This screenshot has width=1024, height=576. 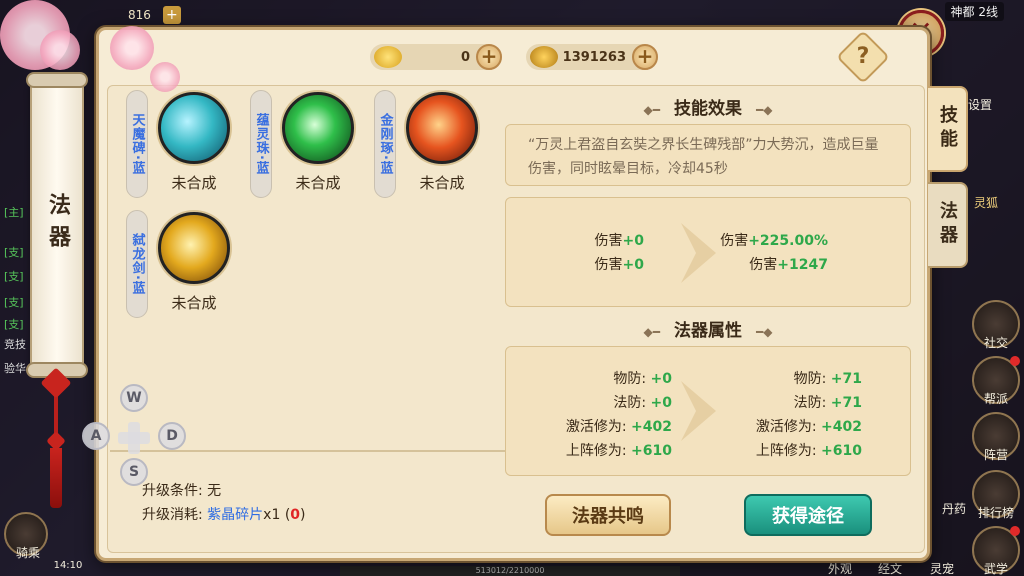 What do you see at coordinates (942, 568) in the screenshot?
I see `pet-label: 灵宠` at bounding box center [942, 568].